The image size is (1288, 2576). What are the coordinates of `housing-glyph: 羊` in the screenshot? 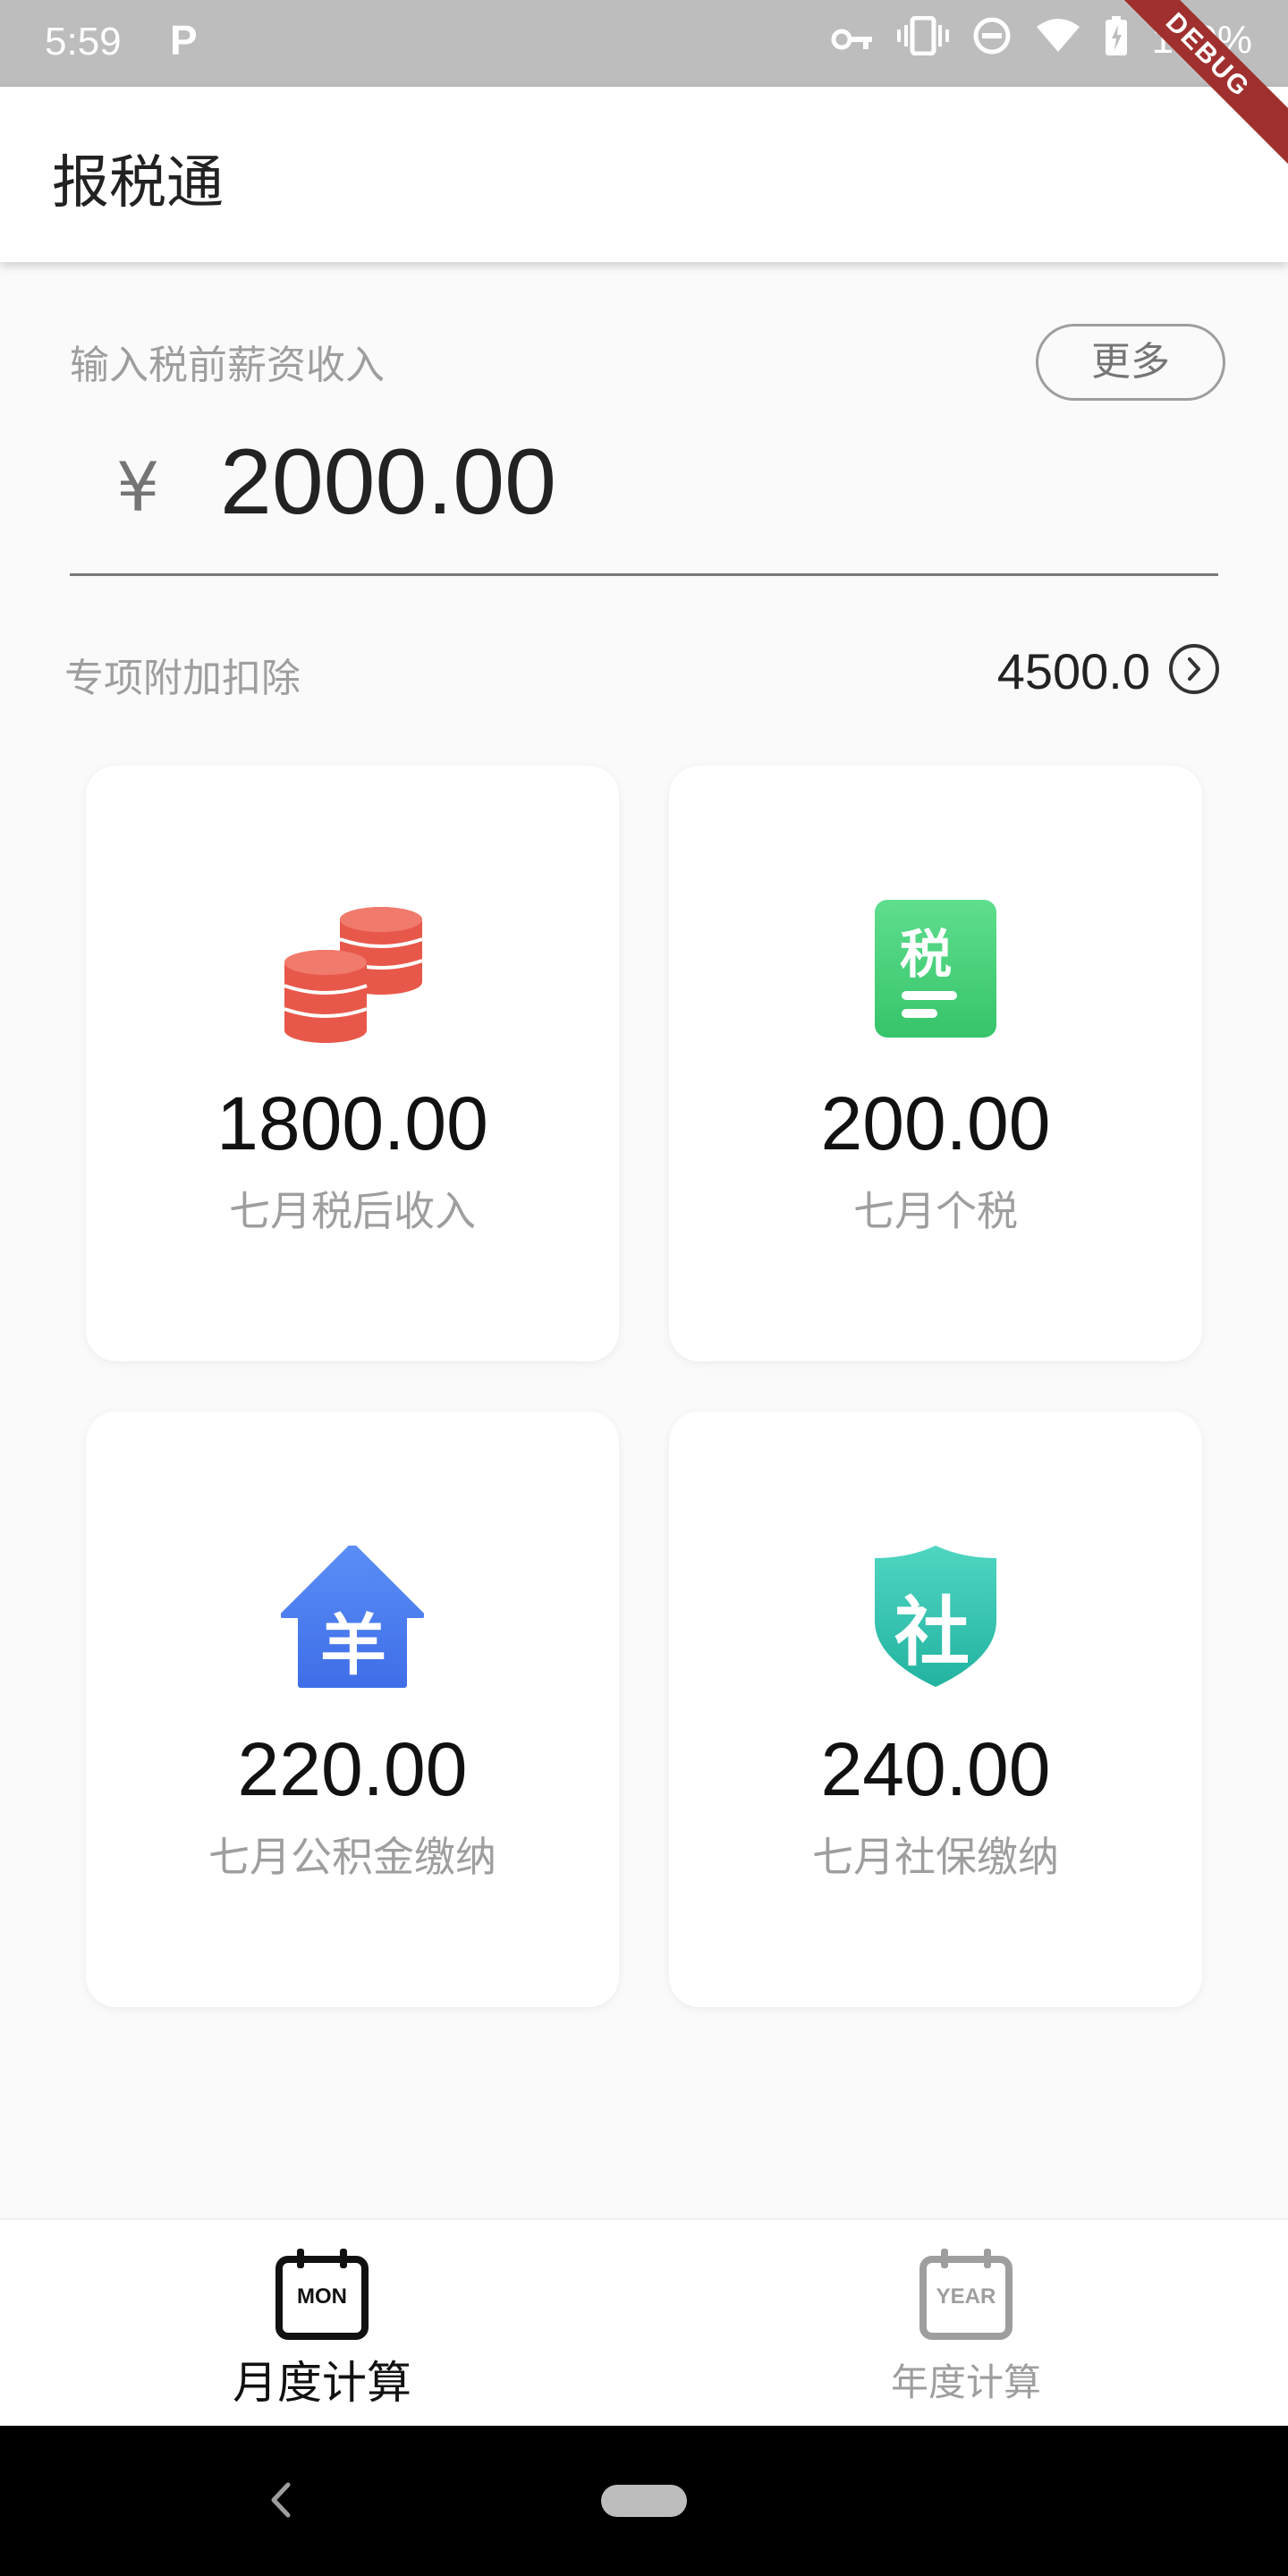 It's located at (353, 1645).